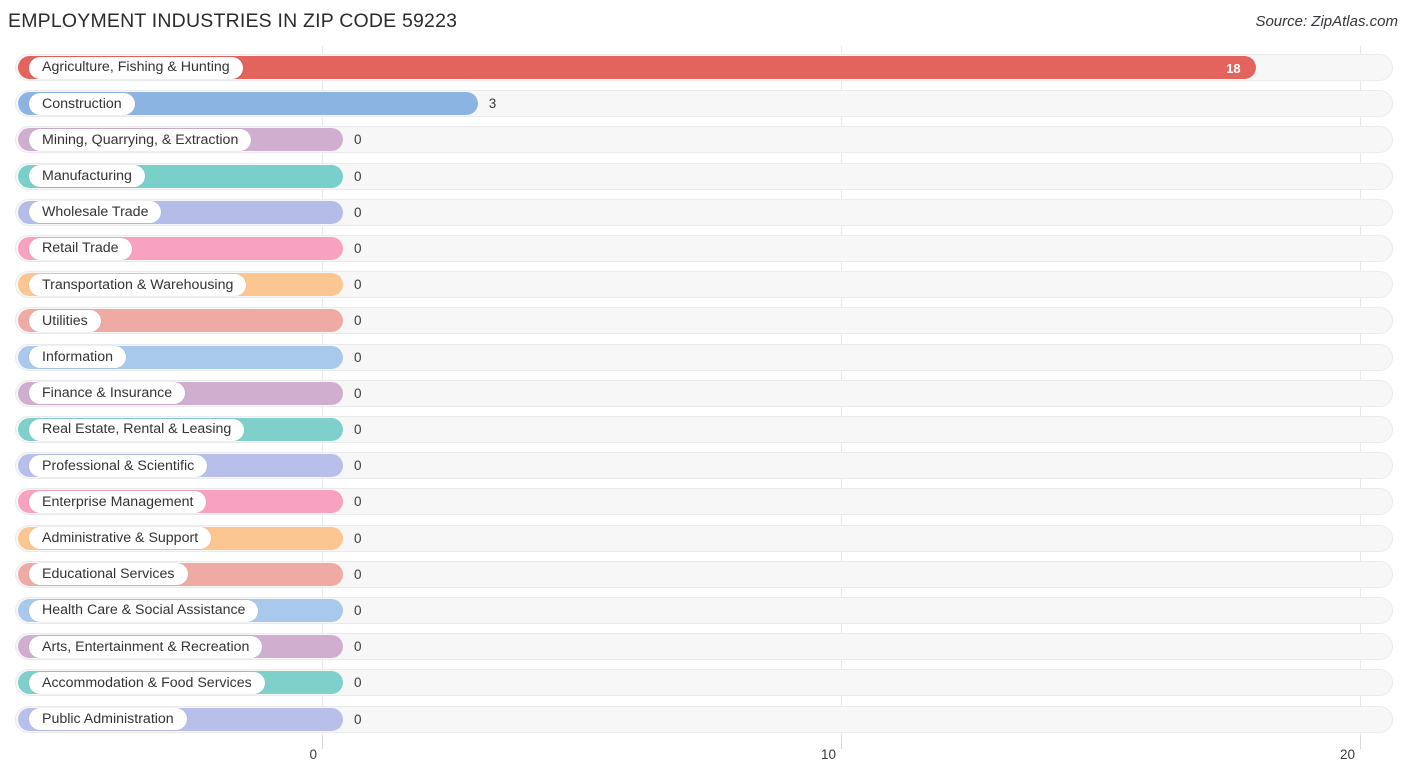  What do you see at coordinates (1233, 68) in the screenshot?
I see `value-label: 18` at bounding box center [1233, 68].